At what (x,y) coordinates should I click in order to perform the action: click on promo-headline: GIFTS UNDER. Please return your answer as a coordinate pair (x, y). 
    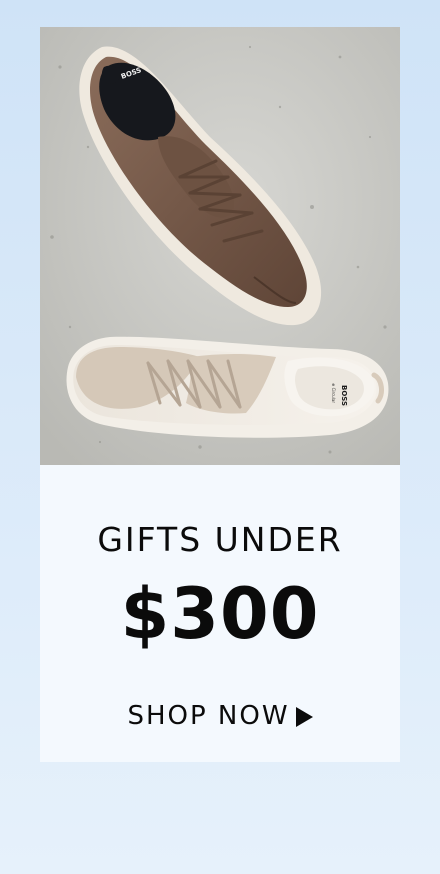
    Looking at the image, I should click on (220, 539).